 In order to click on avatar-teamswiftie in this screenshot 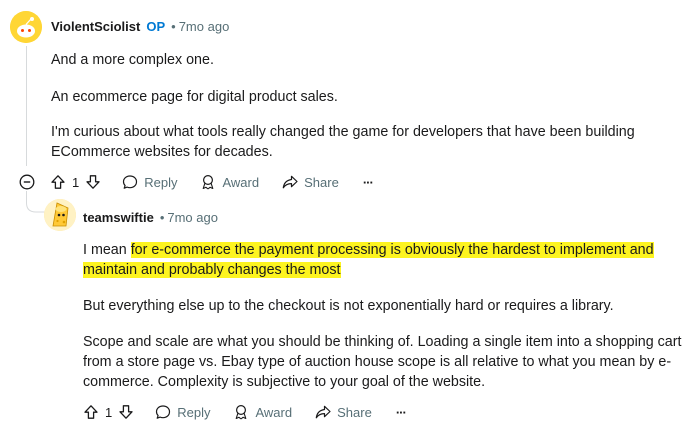, I will do `click(60, 215)`.